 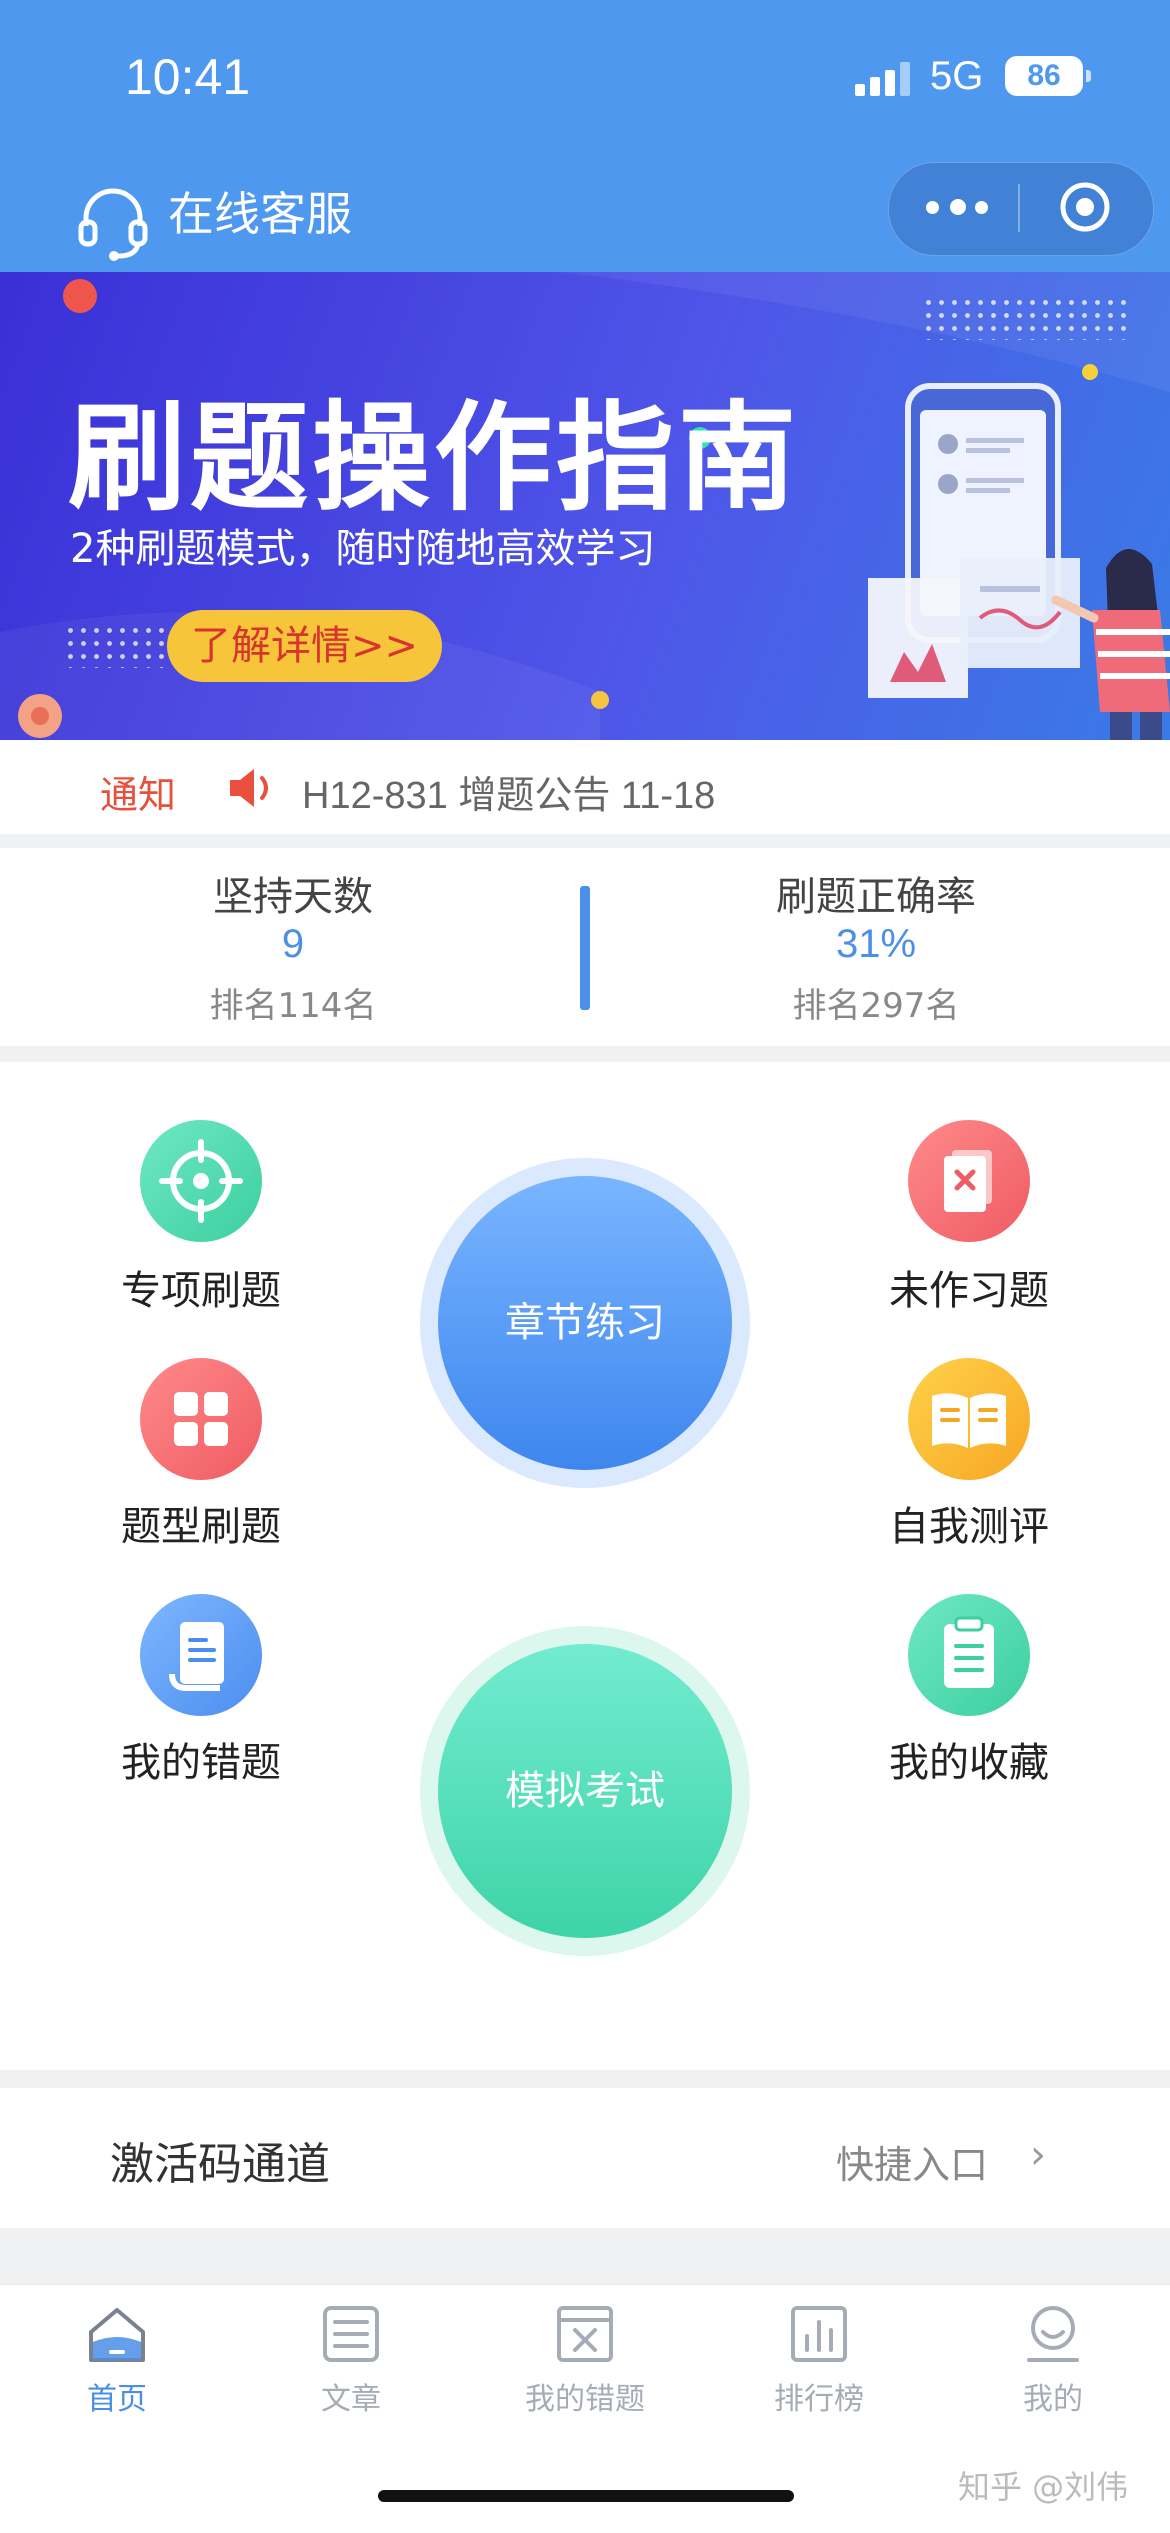 I want to click on tab-mistakes: 我的错题, so click(x=585, y=2360).